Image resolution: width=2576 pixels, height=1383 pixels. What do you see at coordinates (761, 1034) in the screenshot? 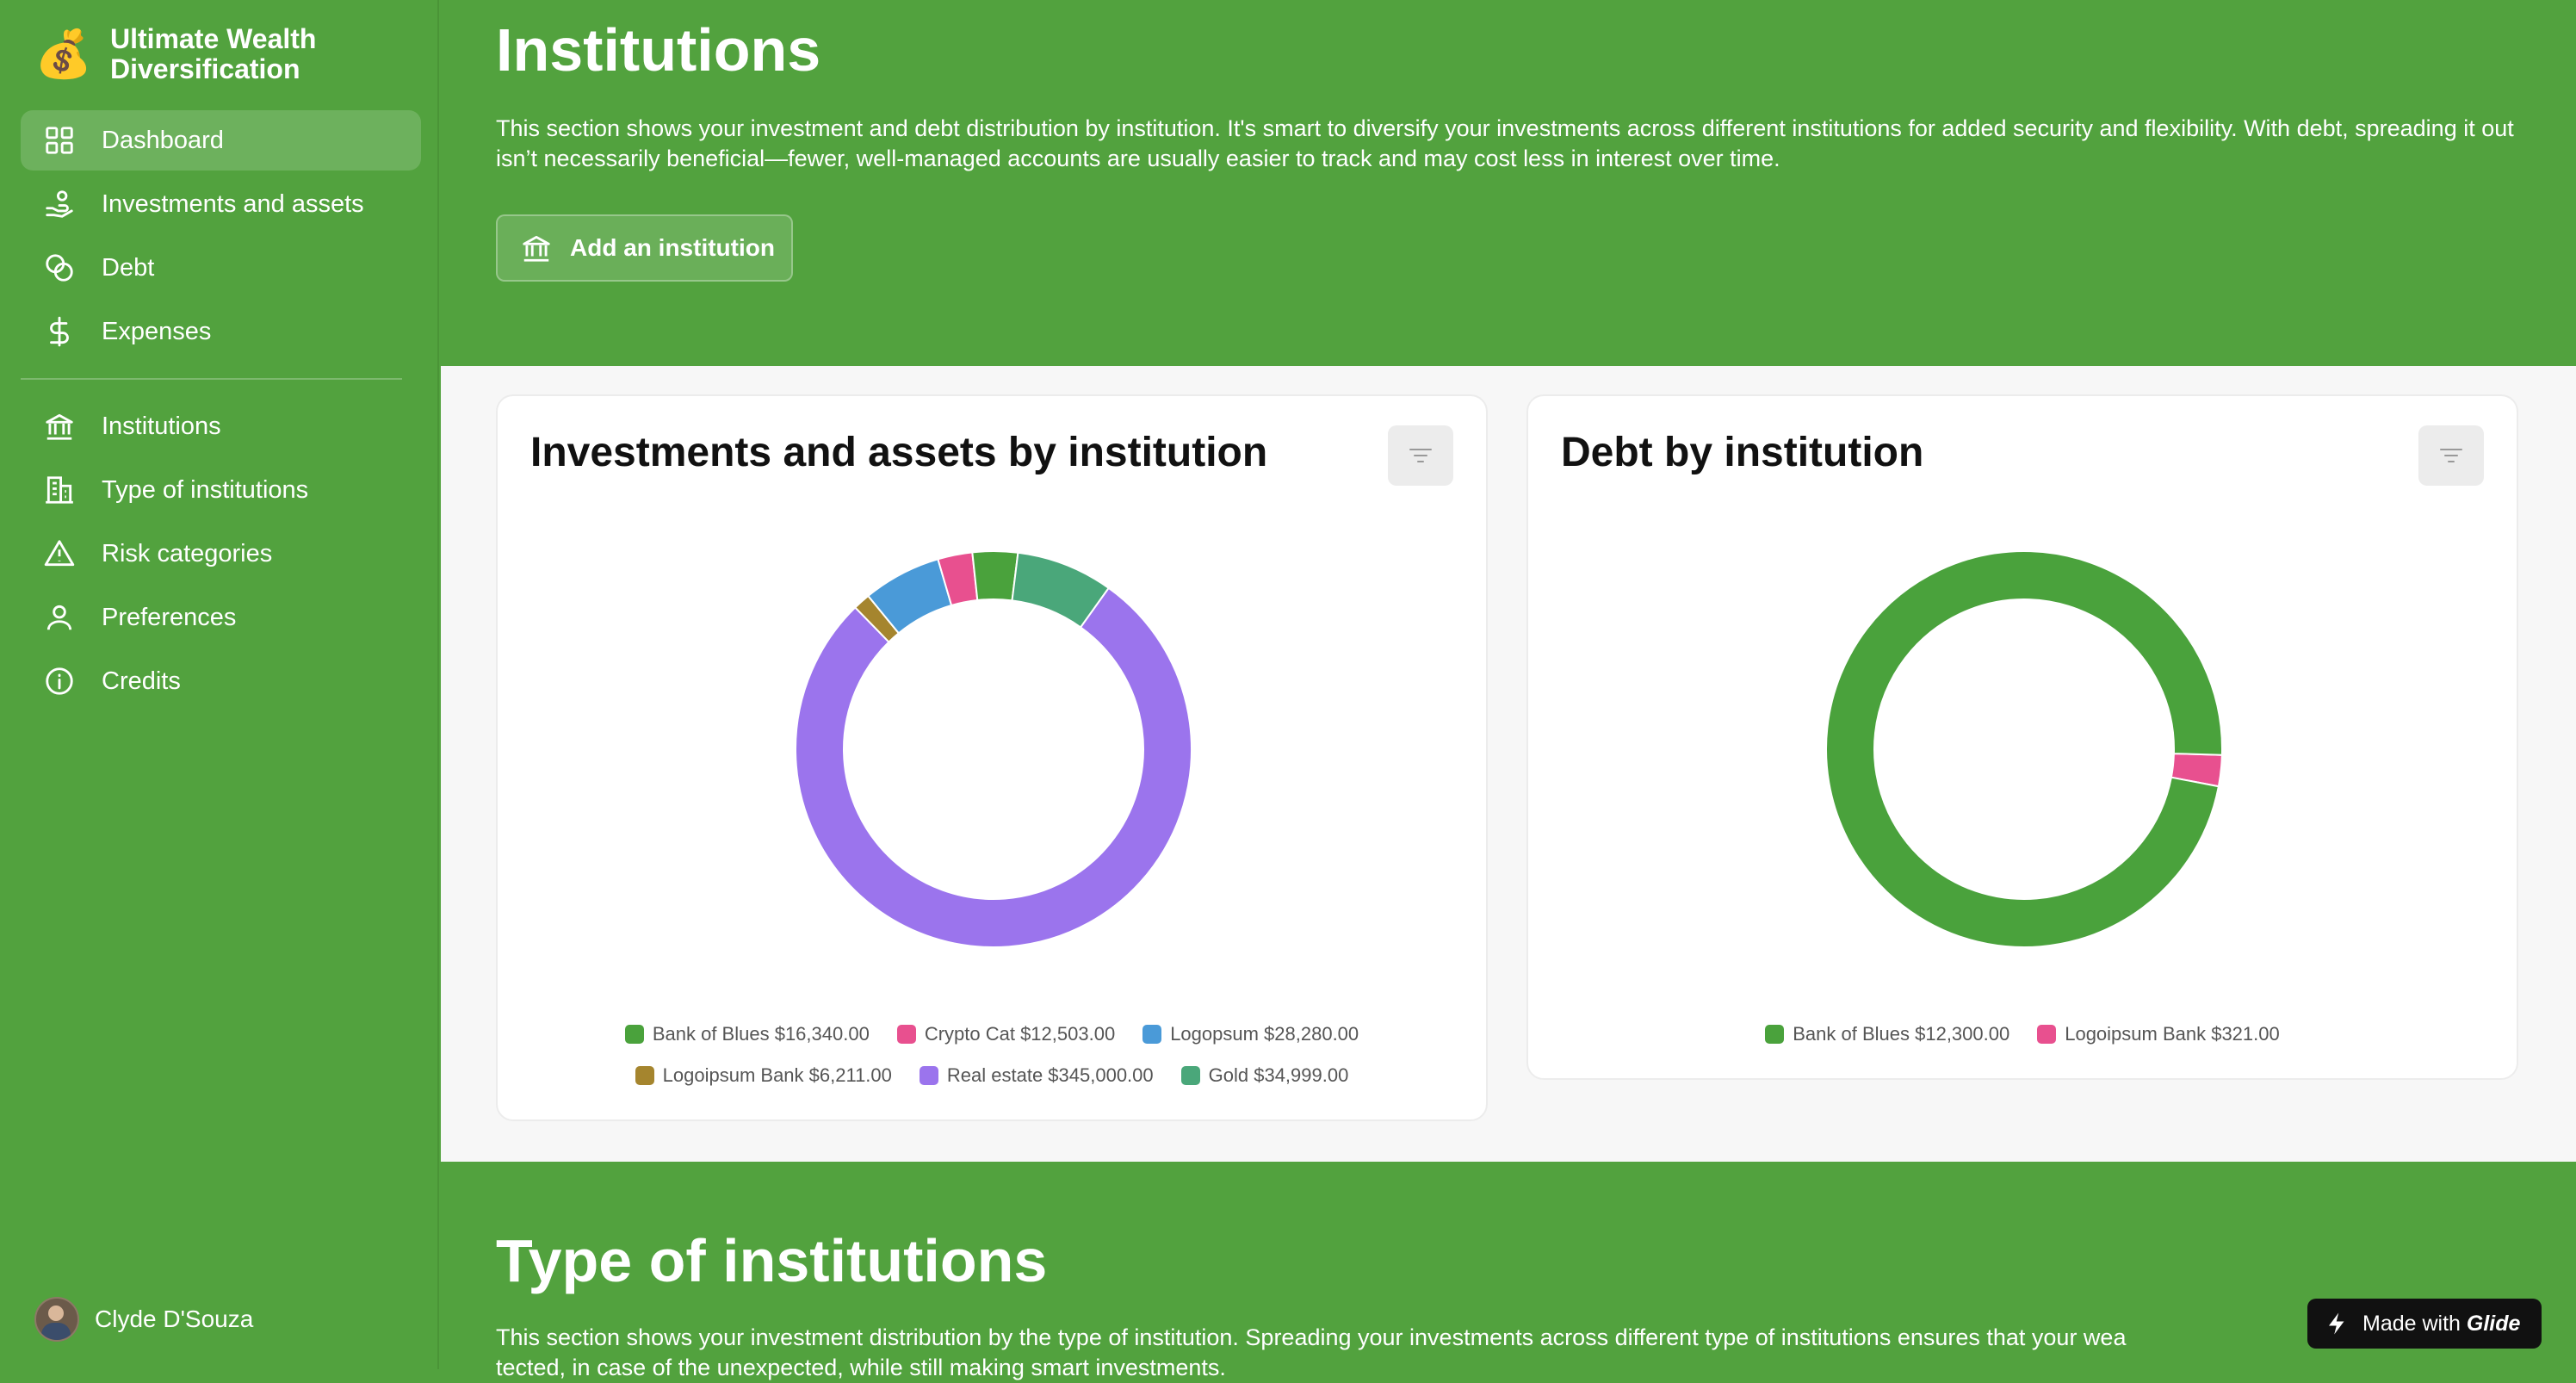
I see `legend-label: Bank of Blues $16,340.00` at bounding box center [761, 1034].